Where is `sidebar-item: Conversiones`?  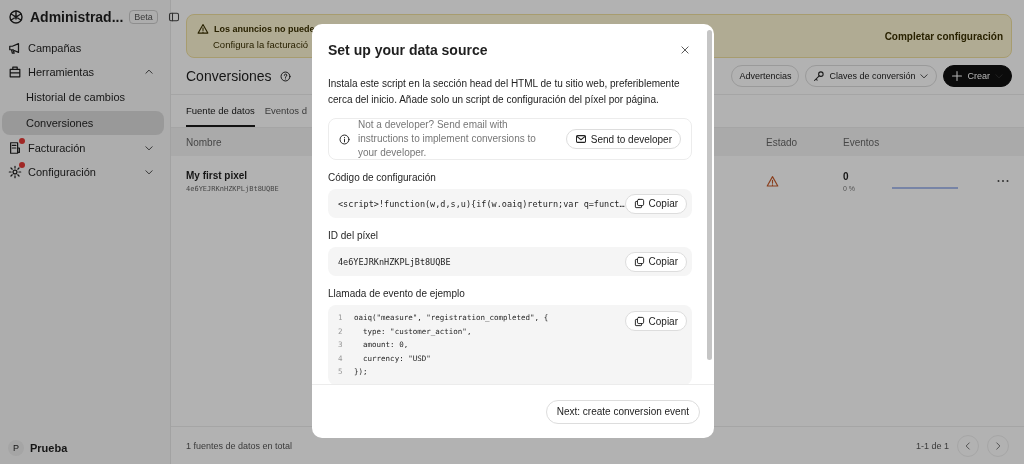 sidebar-item: Conversiones is located at coordinates (83, 123).